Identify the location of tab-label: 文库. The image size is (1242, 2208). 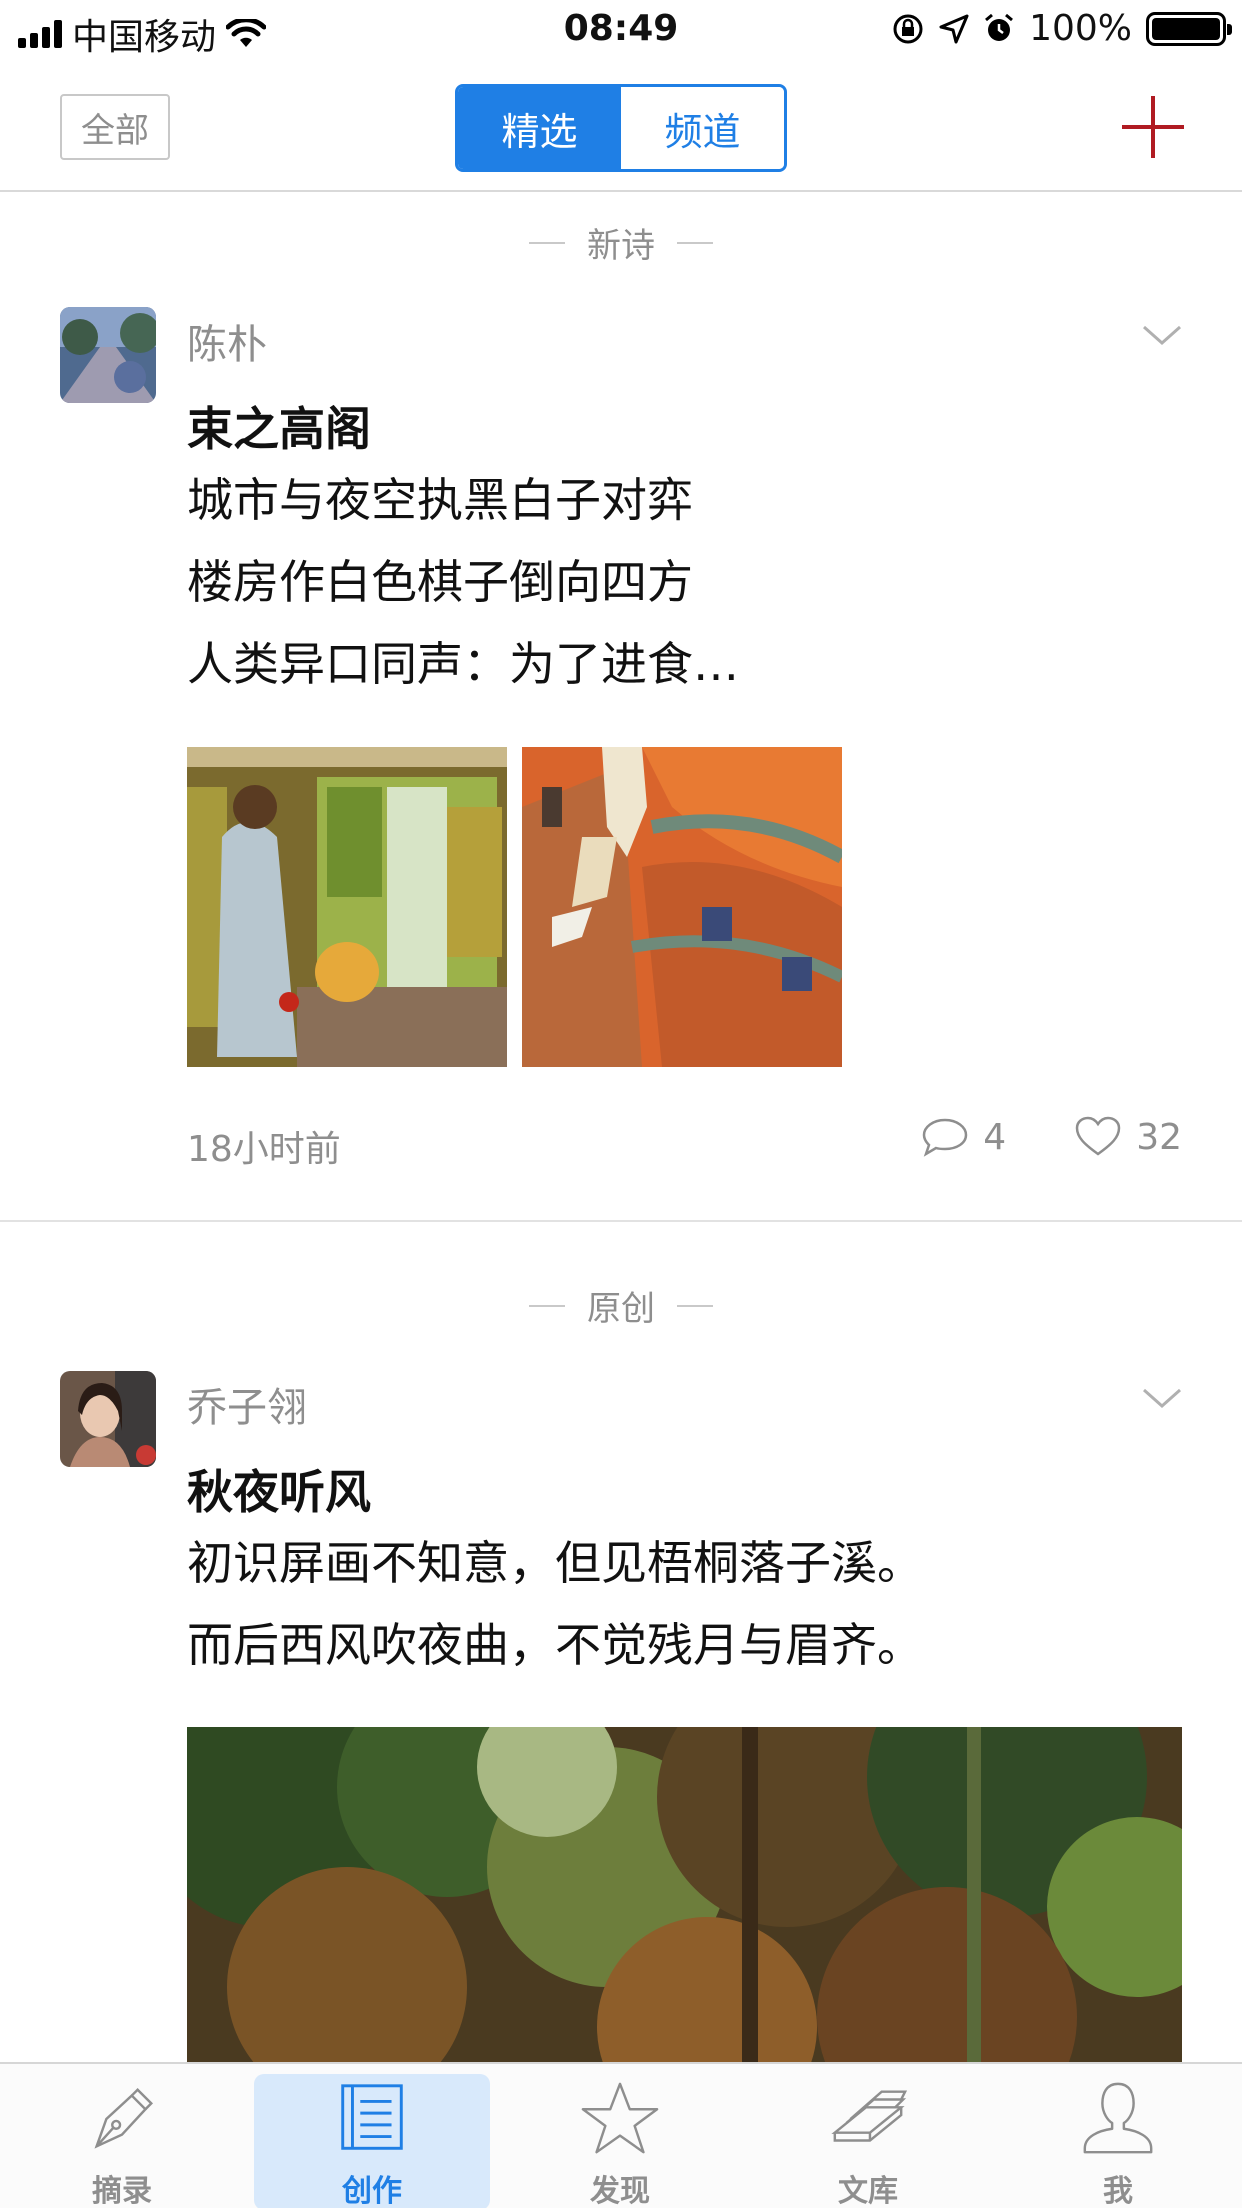
(868, 2191).